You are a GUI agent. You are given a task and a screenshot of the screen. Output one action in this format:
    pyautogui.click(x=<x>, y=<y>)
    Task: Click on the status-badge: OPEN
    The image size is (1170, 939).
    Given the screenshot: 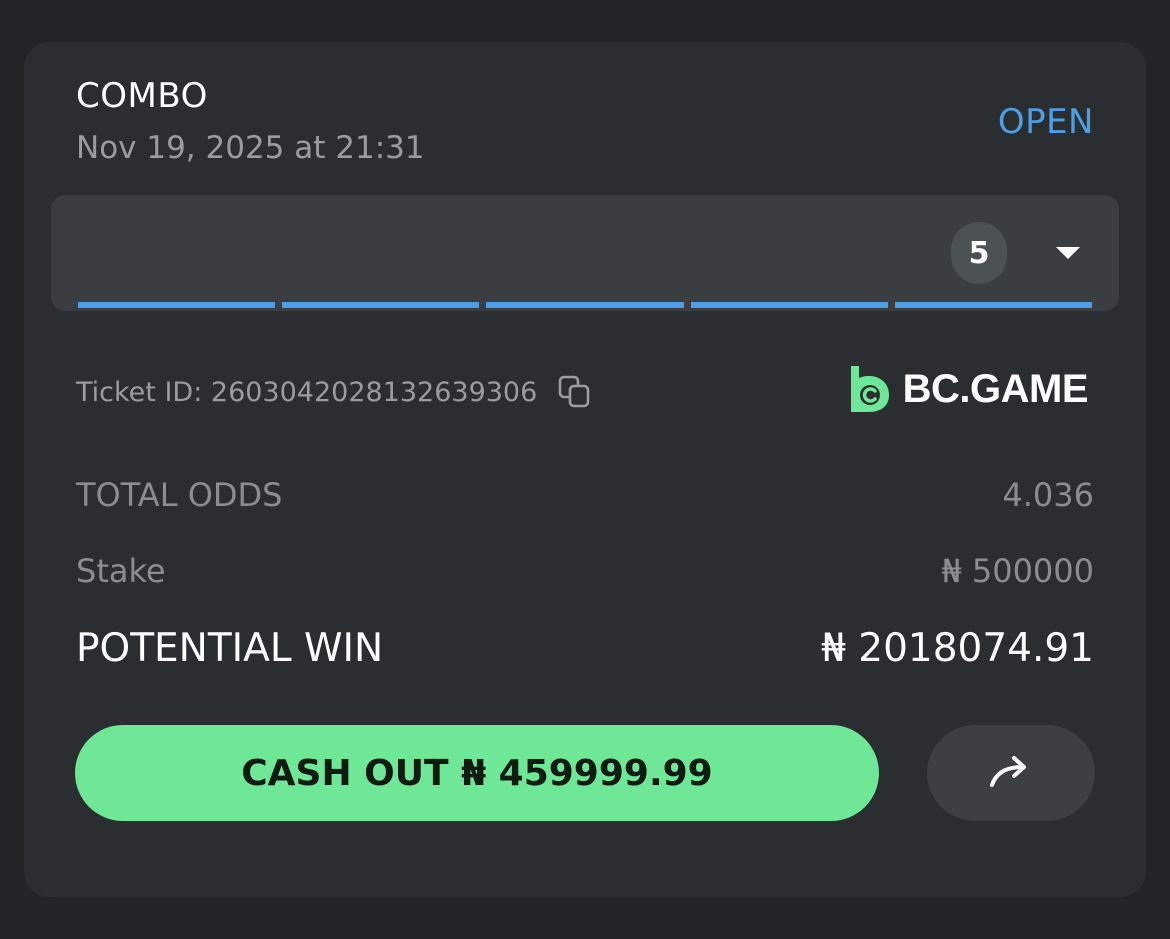 What is the action you would take?
    pyautogui.click(x=1045, y=122)
    